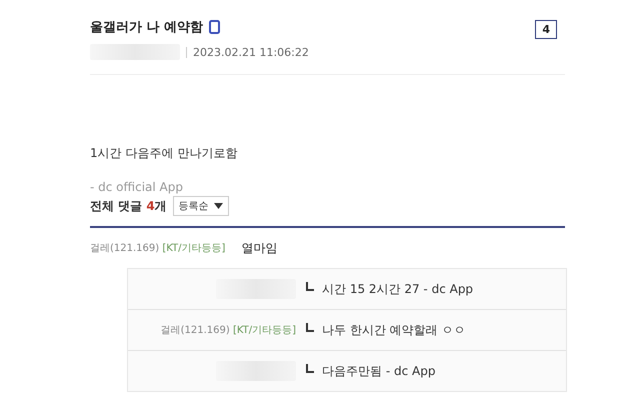 The height and width of the screenshot is (417, 627). I want to click on comment-author: 걸레(121.169) [KT/기타등등], so click(158, 248).